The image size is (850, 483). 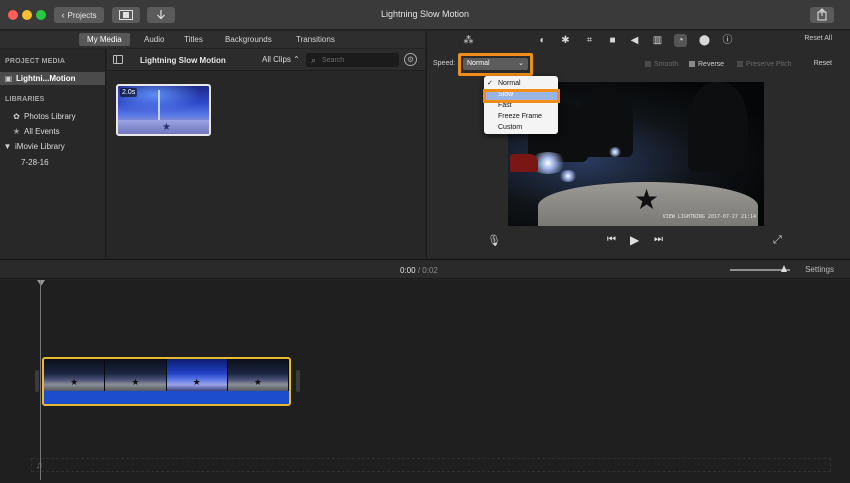 I want to click on tab-audio: Audio, so click(x=154, y=39).